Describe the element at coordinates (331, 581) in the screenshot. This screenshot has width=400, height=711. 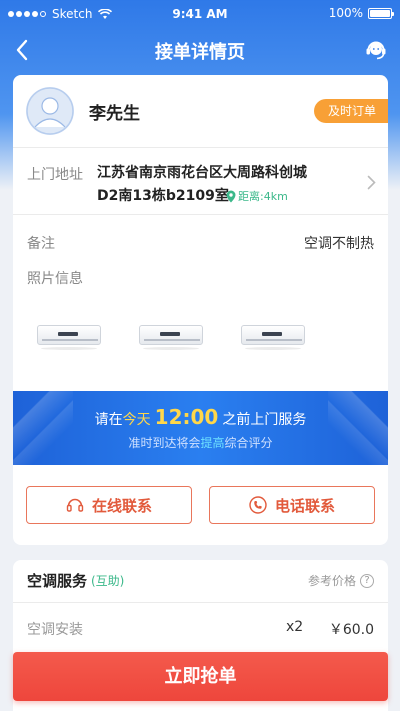
I see `reference-price-label: 参考价格` at that location.